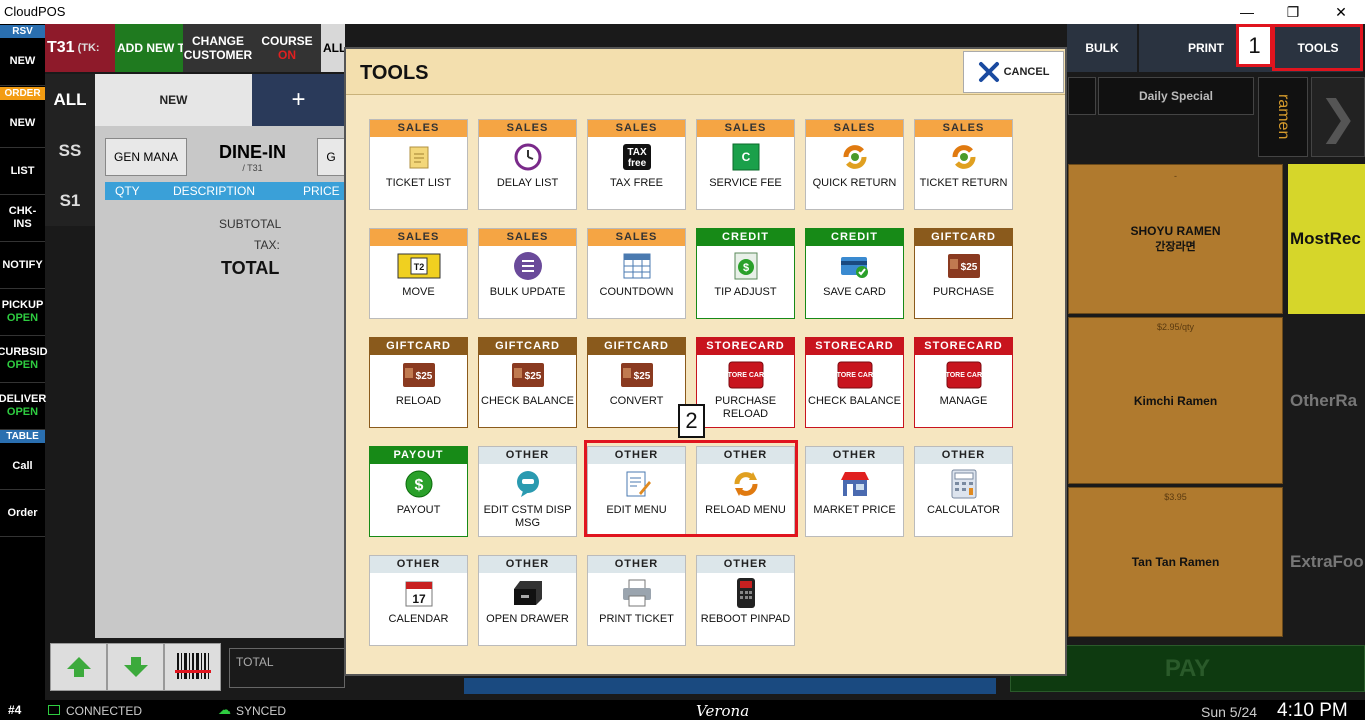 This screenshot has height=720, width=1365. What do you see at coordinates (418, 157) in the screenshot?
I see `notepad-icon` at bounding box center [418, 157].